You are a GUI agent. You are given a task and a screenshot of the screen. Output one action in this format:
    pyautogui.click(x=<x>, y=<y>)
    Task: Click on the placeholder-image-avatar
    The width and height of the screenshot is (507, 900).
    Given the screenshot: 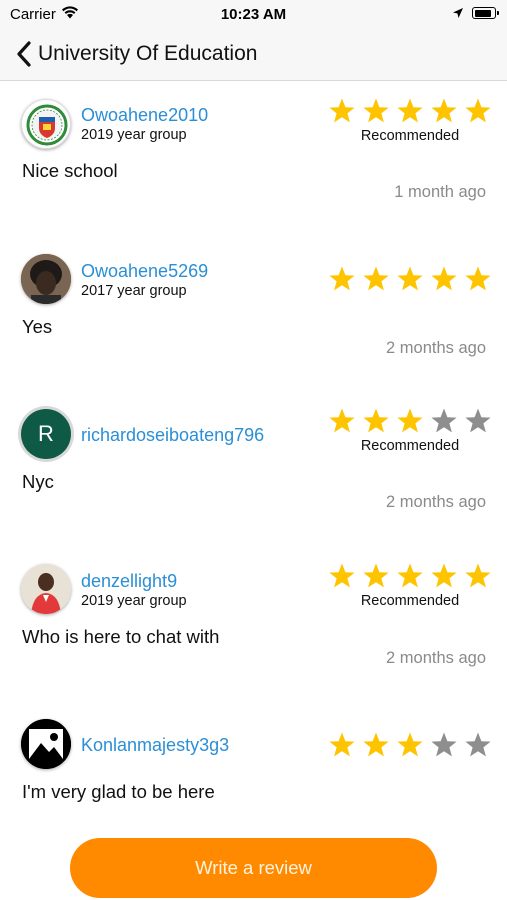 What is the action you would take?
    pyautogui.click(x=46, y=744)
    